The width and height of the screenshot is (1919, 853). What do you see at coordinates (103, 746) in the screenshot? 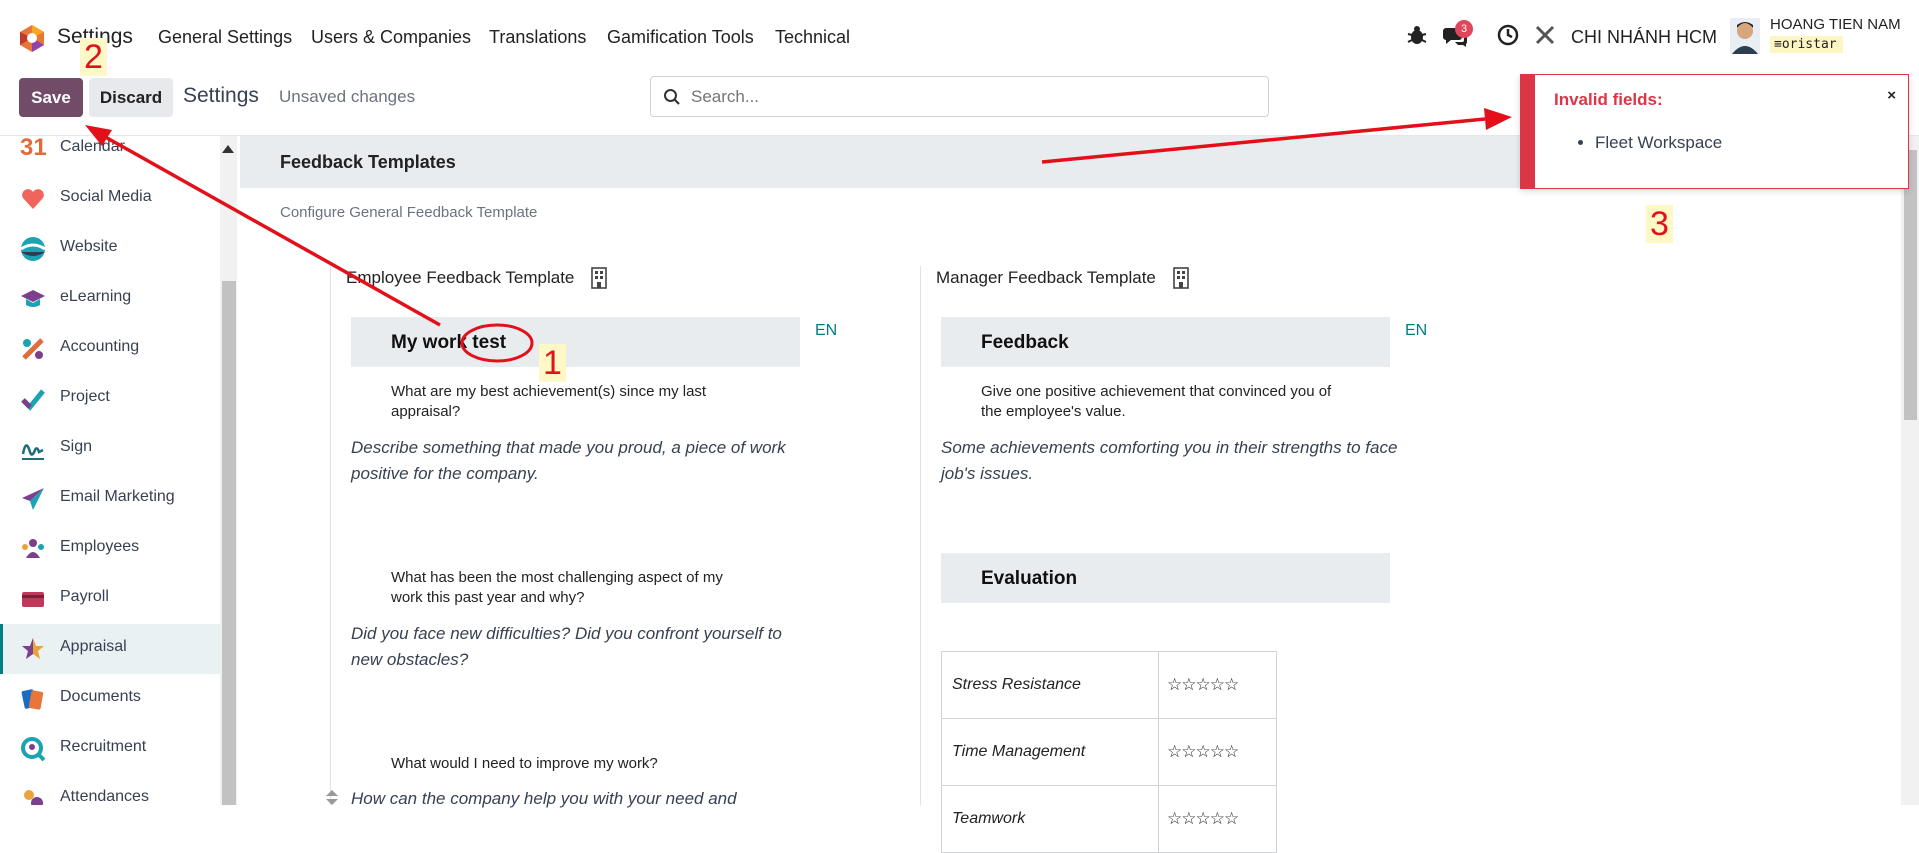
I see `sidebar-item-label: Recruitment` at bounding box center [103, 746].